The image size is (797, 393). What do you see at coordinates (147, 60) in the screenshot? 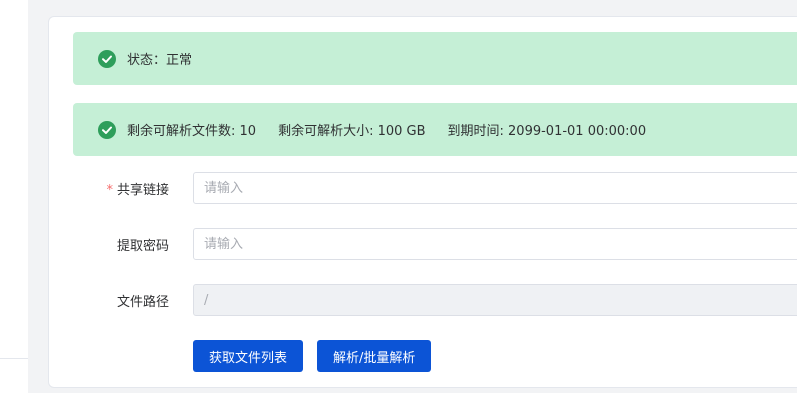
I see `status-label: 状态：` at bounding box center [147, 60].